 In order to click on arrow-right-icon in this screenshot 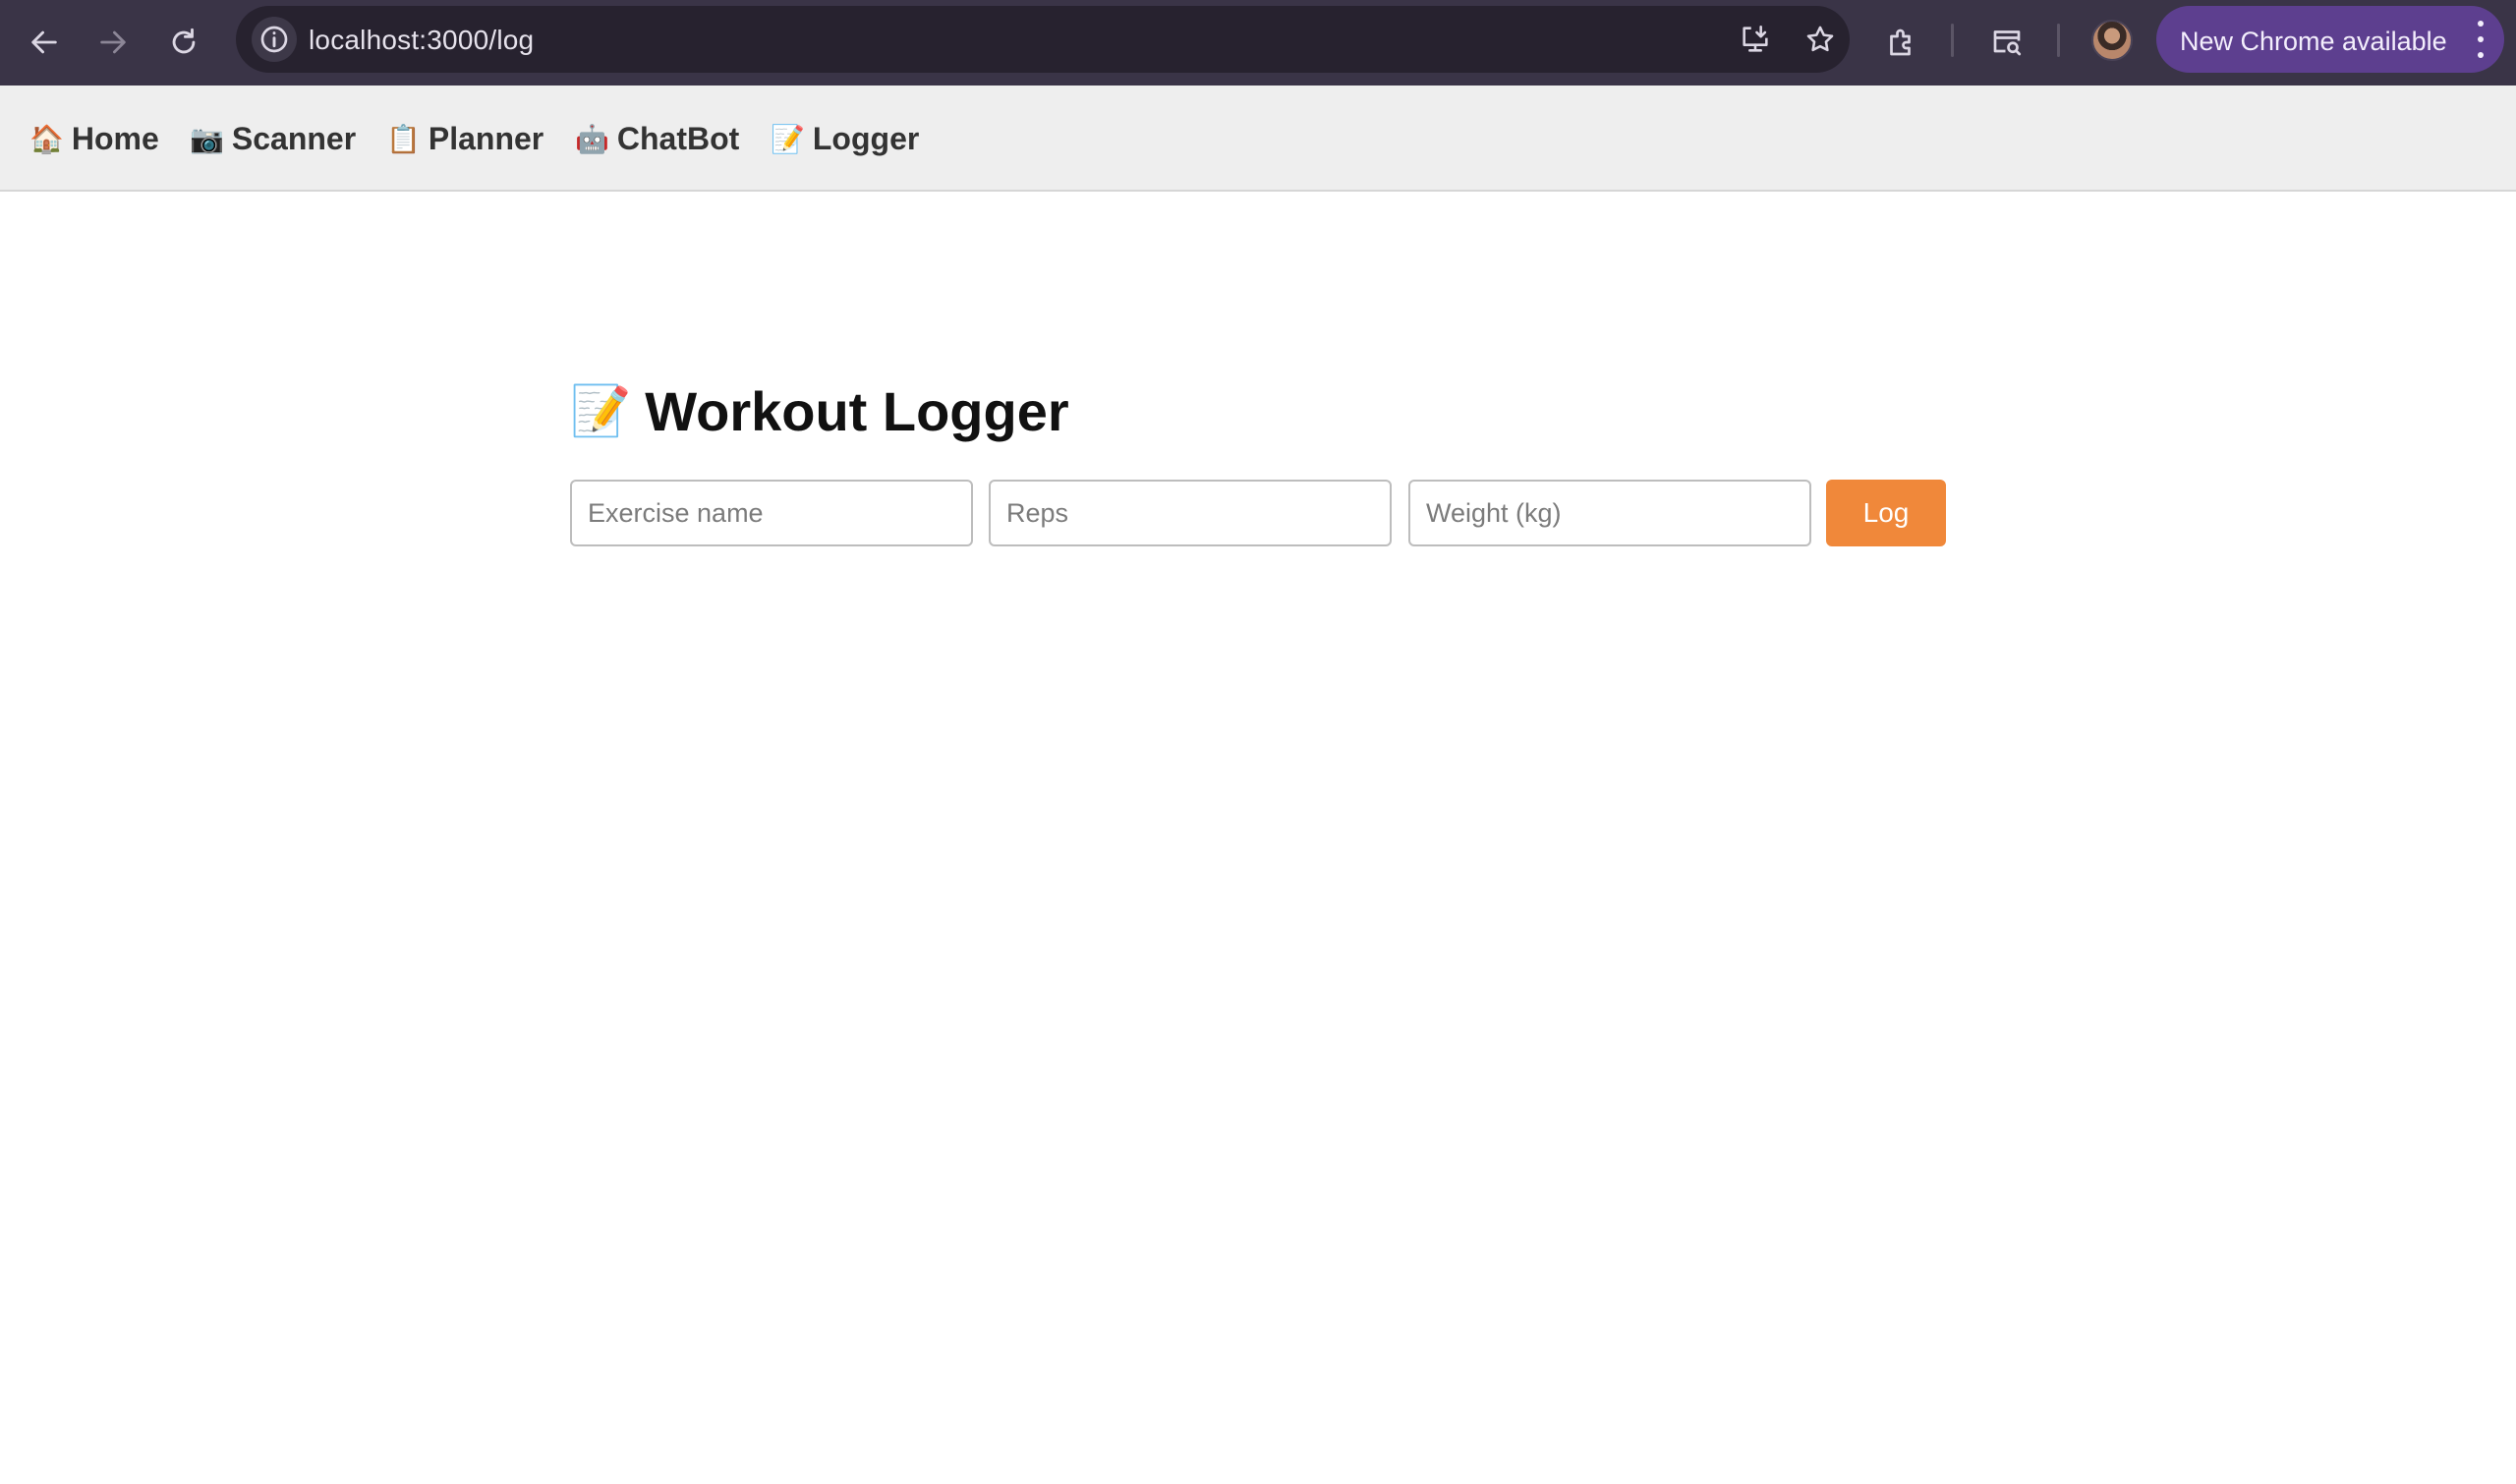, I will do `click(113, 42)`.